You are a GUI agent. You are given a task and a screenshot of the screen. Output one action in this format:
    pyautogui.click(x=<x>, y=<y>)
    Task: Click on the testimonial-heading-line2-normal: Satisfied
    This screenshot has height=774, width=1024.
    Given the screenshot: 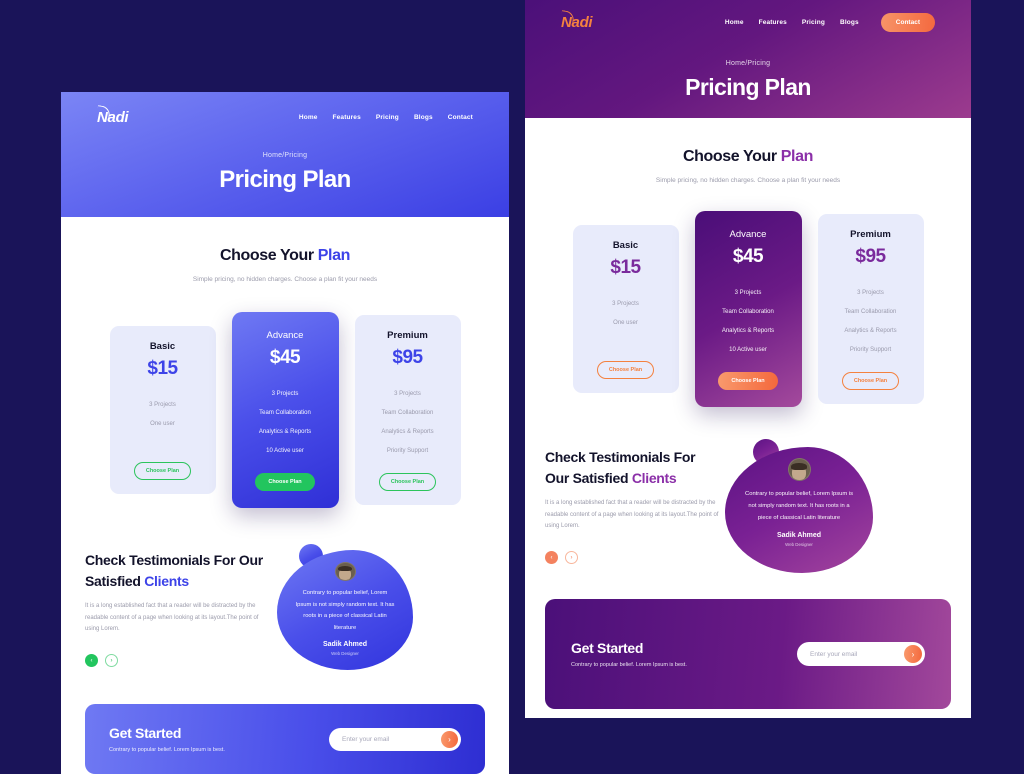 What is the action you would take?
    pyautogui.click(x=115, y=580)
    